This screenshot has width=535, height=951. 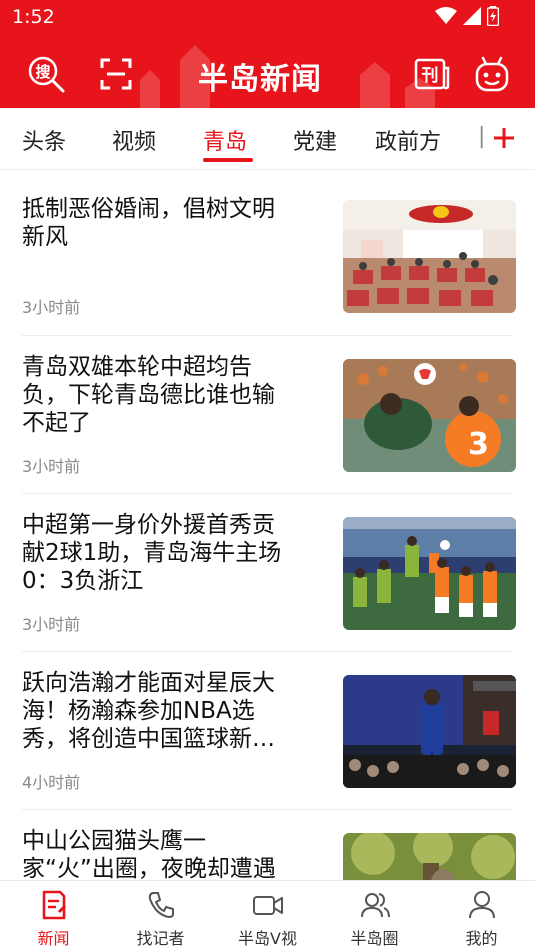 I want to click on add-channel-button, so click(x=504, y=138).